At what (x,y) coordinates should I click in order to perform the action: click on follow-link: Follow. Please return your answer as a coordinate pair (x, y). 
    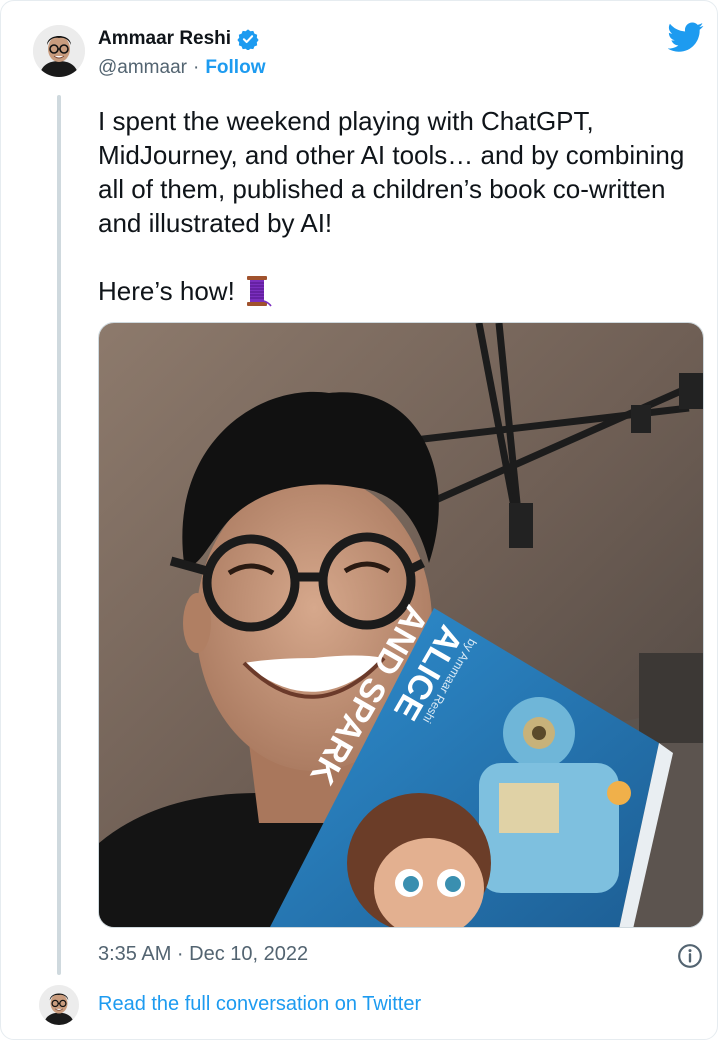
    Looking at the image, I should click on (235, 68).